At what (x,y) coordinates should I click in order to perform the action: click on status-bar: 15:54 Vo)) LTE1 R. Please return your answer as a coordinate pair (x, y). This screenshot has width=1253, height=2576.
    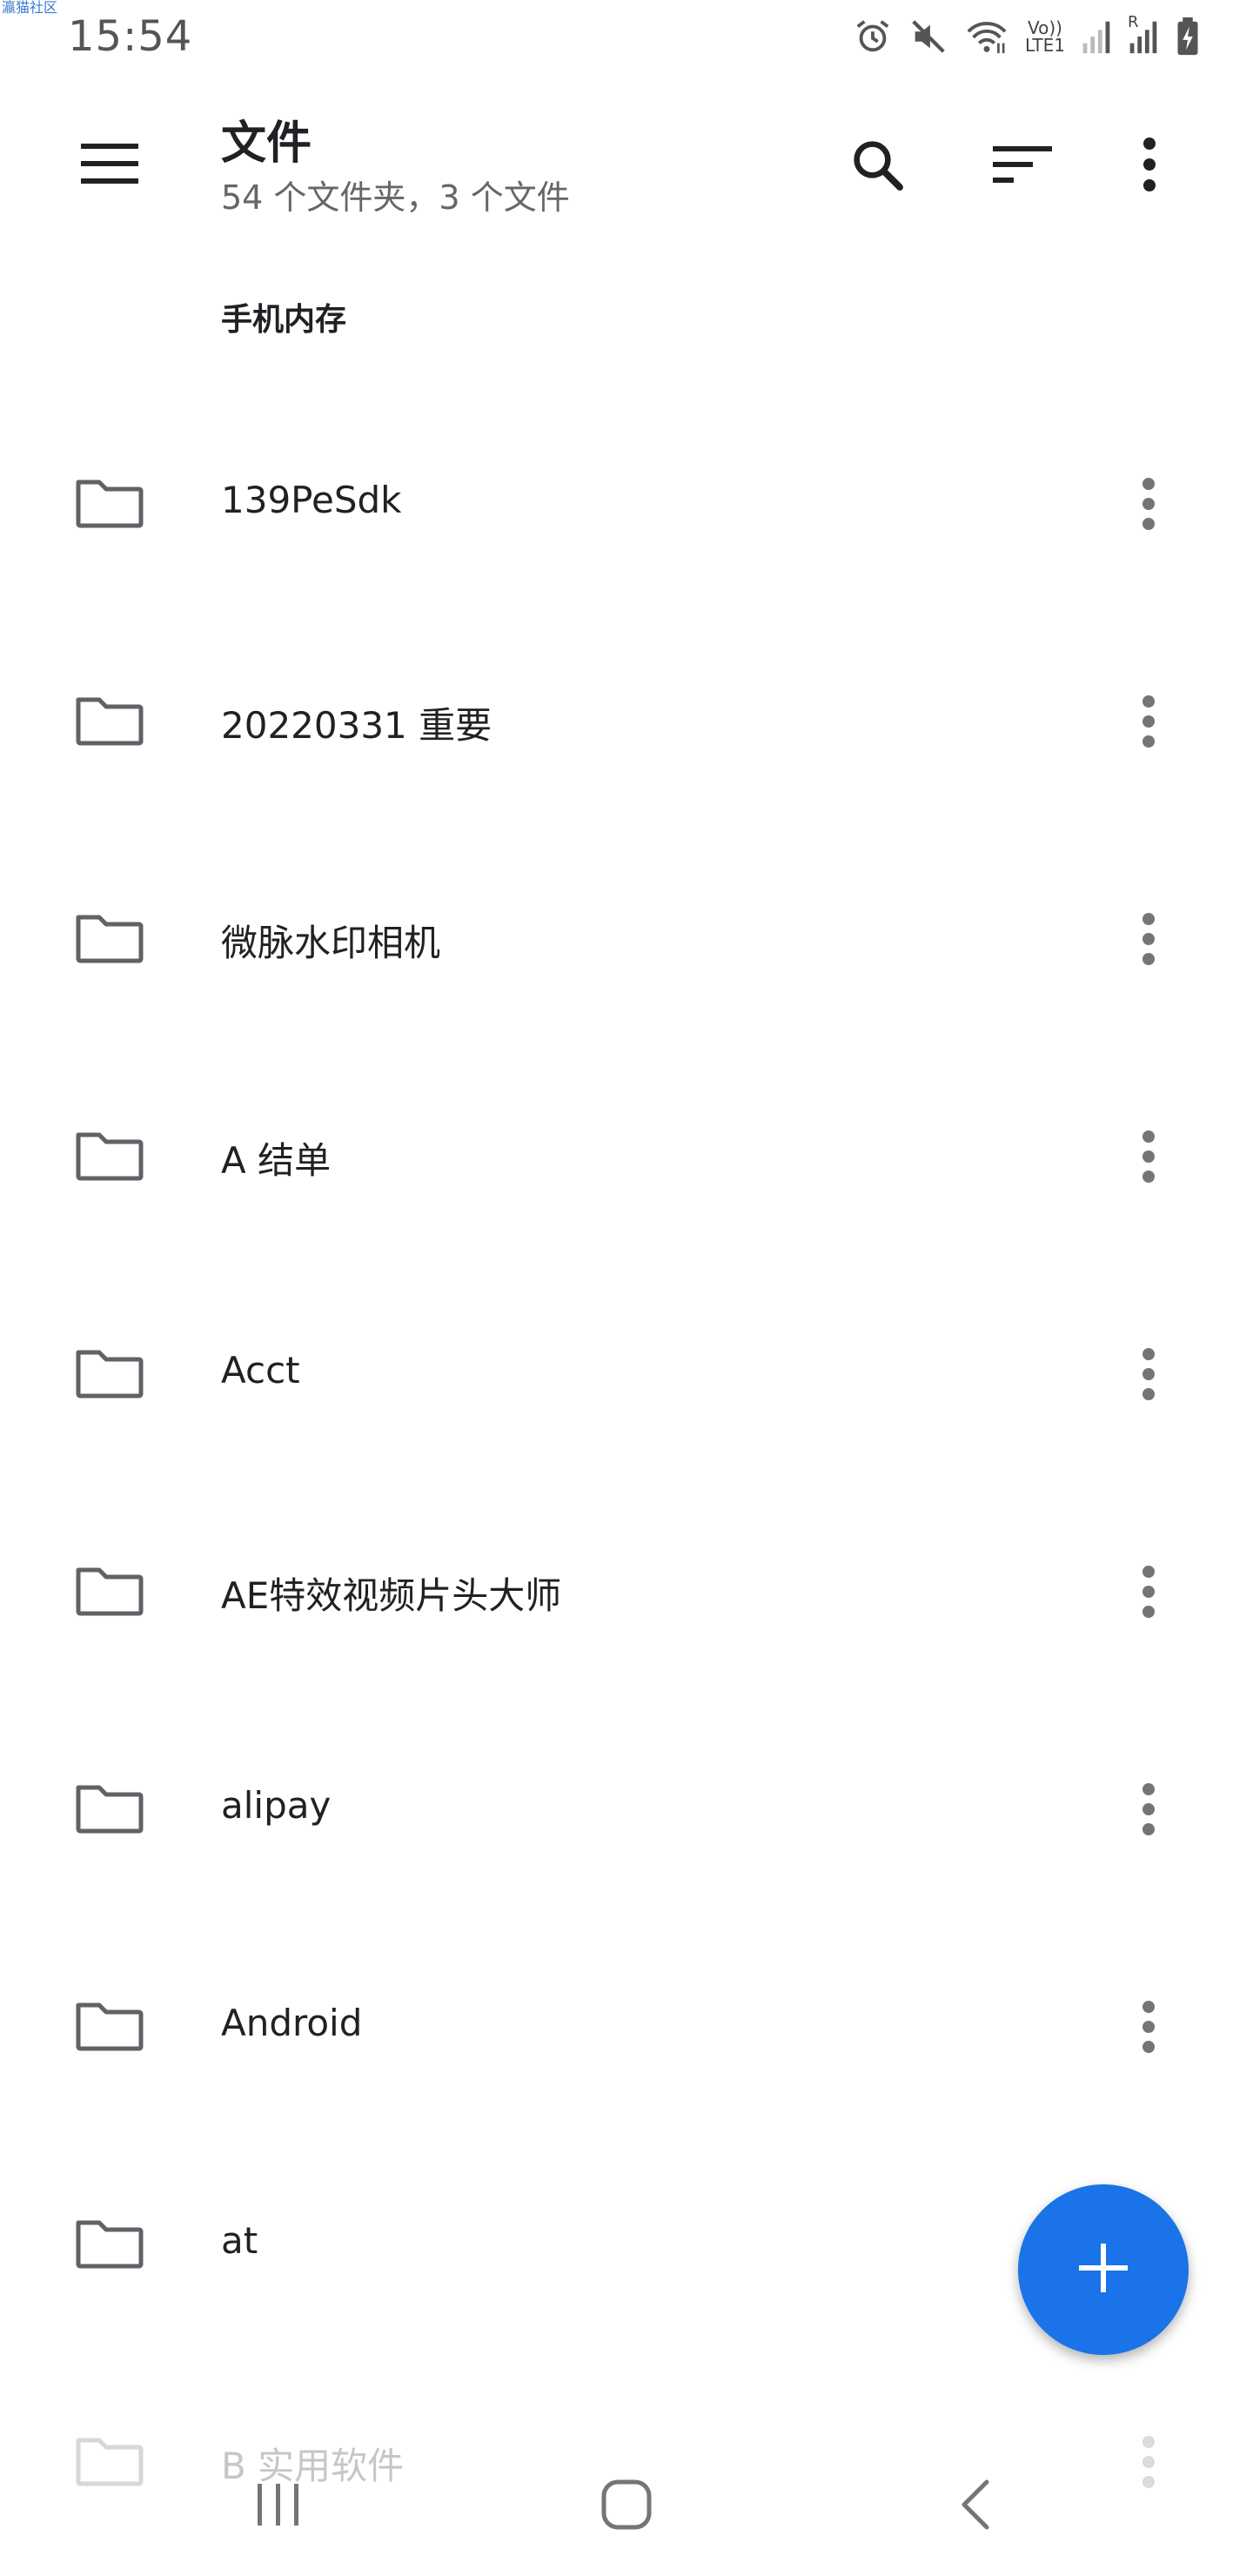
    Looking at the image, I should click on (626, 37).